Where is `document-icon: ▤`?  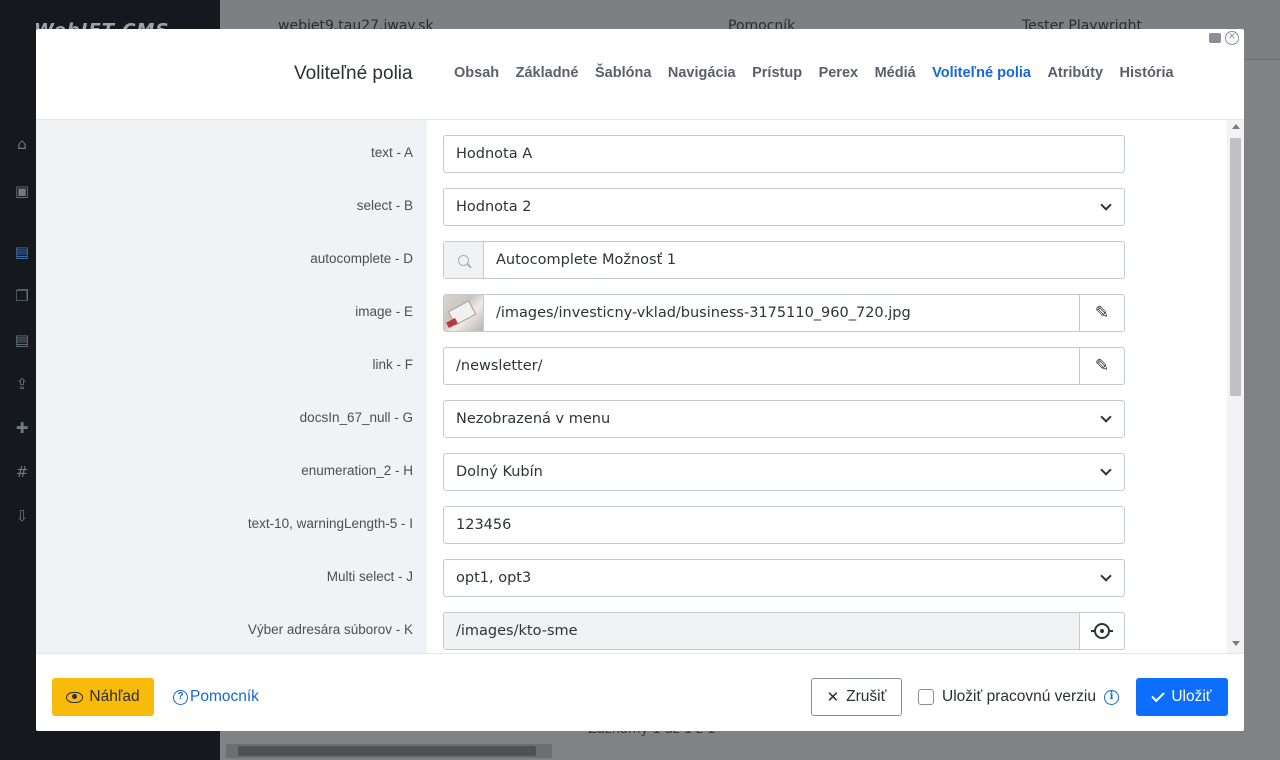
document-icon: ▤ is located at coordinates (22, 252).